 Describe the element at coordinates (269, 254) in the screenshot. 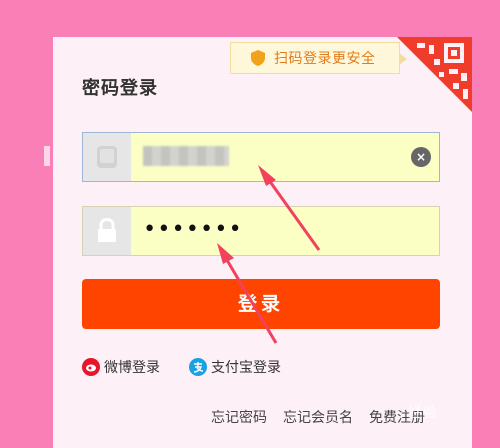

I see `annotation-arrows` at that location.